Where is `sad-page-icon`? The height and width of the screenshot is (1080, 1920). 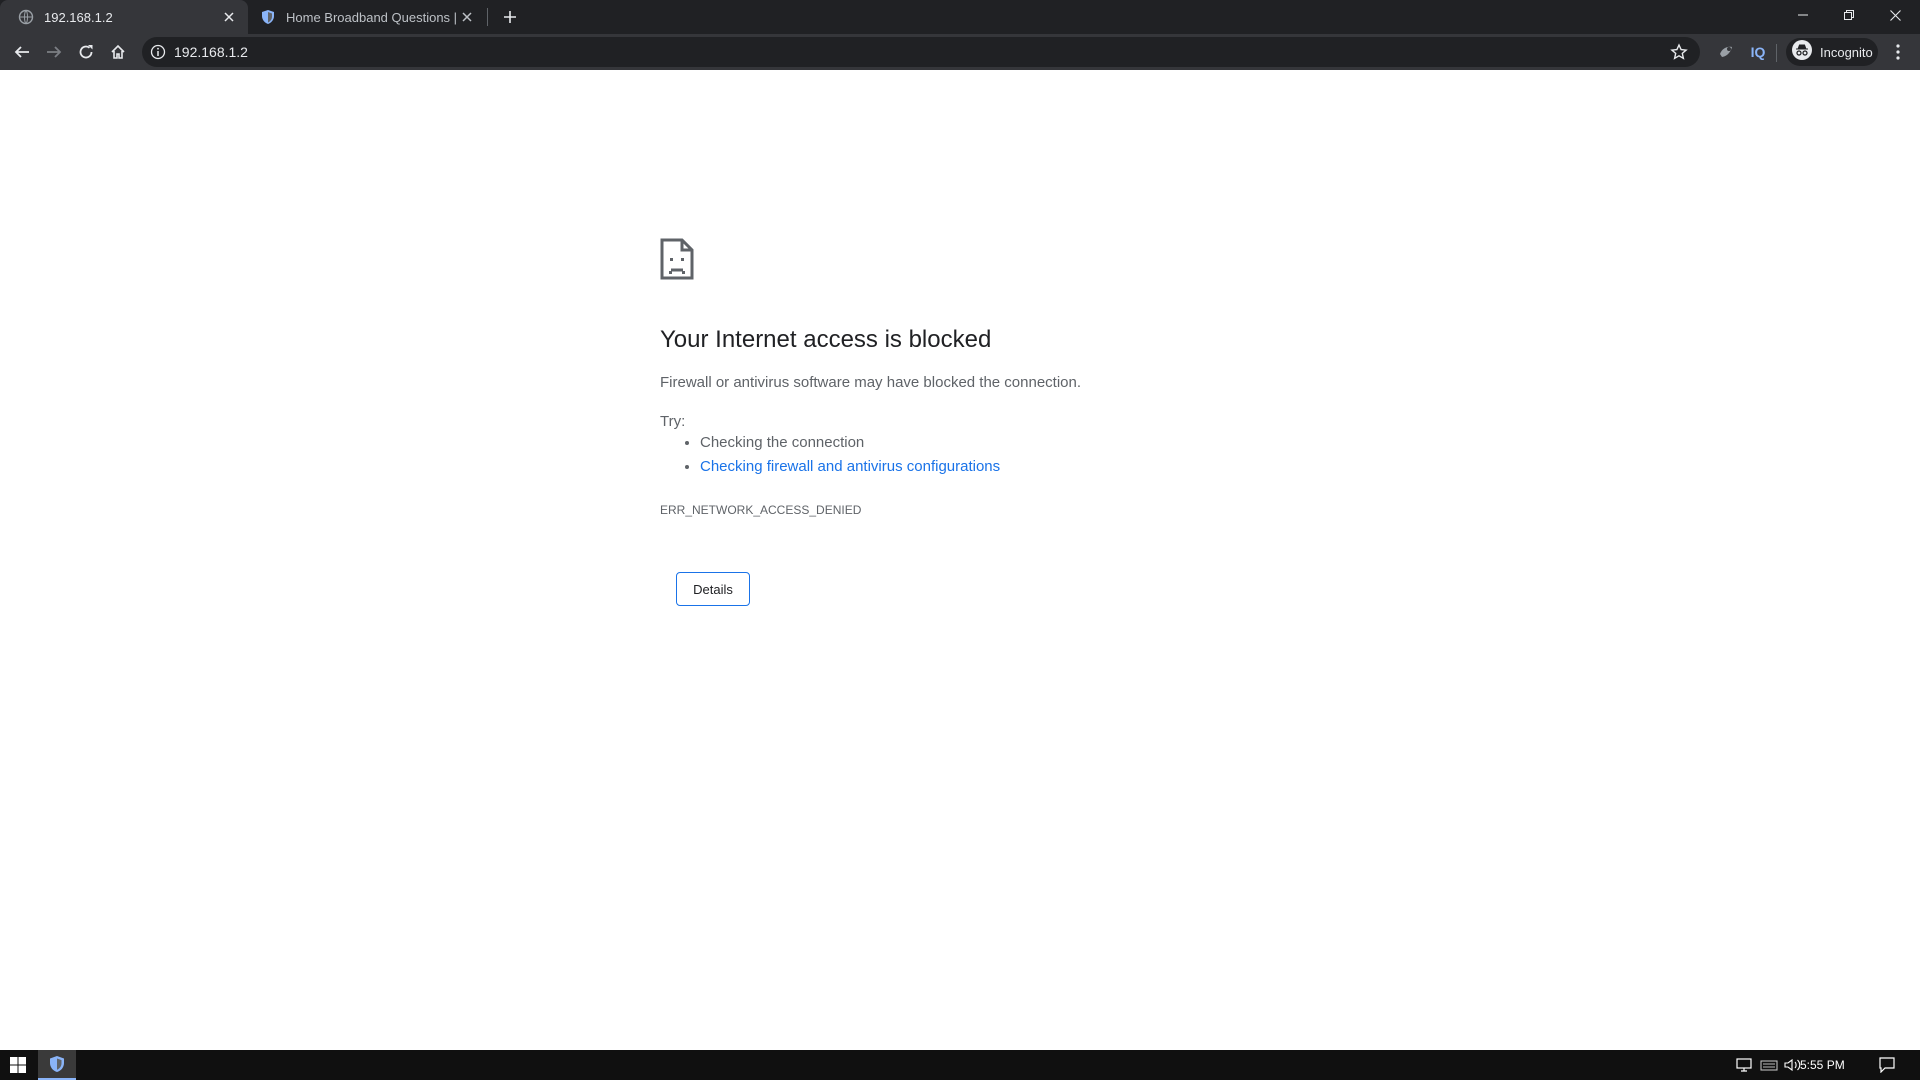 sad-page-icon is located at coordinates (677, 259).